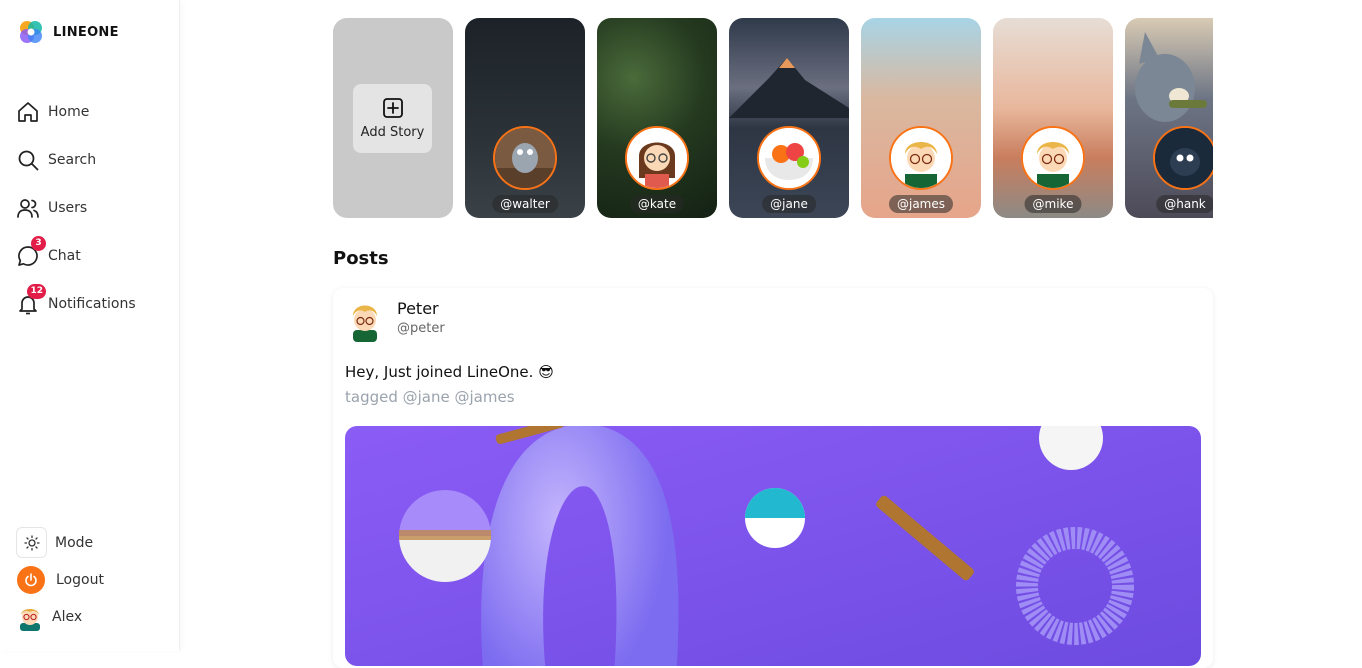  What do you see at coordinates (28, 160) in the screenshot?
I see `search-icon` at bounding box center [28, 160].